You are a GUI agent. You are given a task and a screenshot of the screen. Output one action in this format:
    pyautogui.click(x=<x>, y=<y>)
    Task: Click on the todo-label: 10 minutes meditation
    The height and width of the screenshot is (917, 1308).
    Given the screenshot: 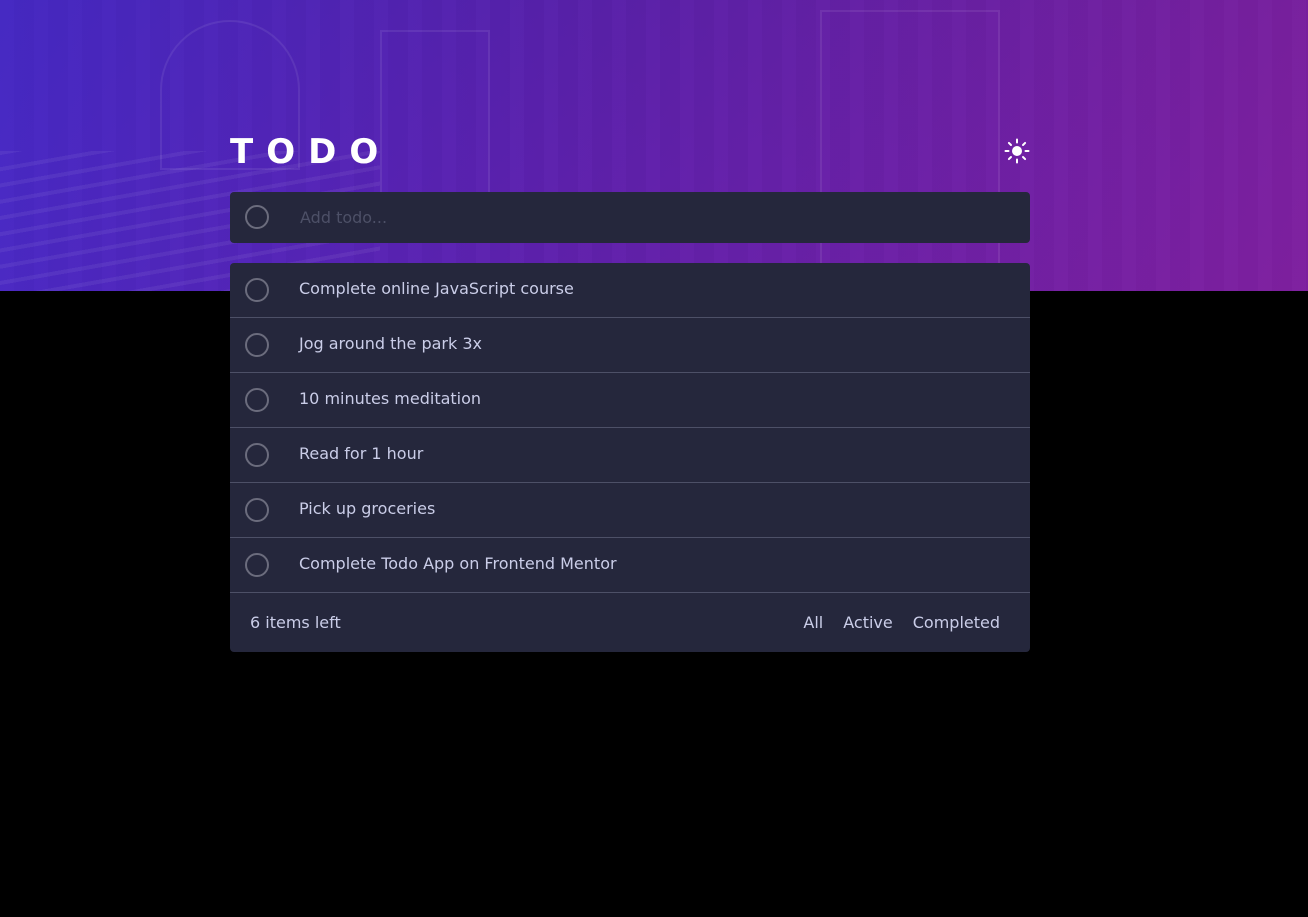 What is the action you would take?
    pyautogui.click(x=390, y=398)
    